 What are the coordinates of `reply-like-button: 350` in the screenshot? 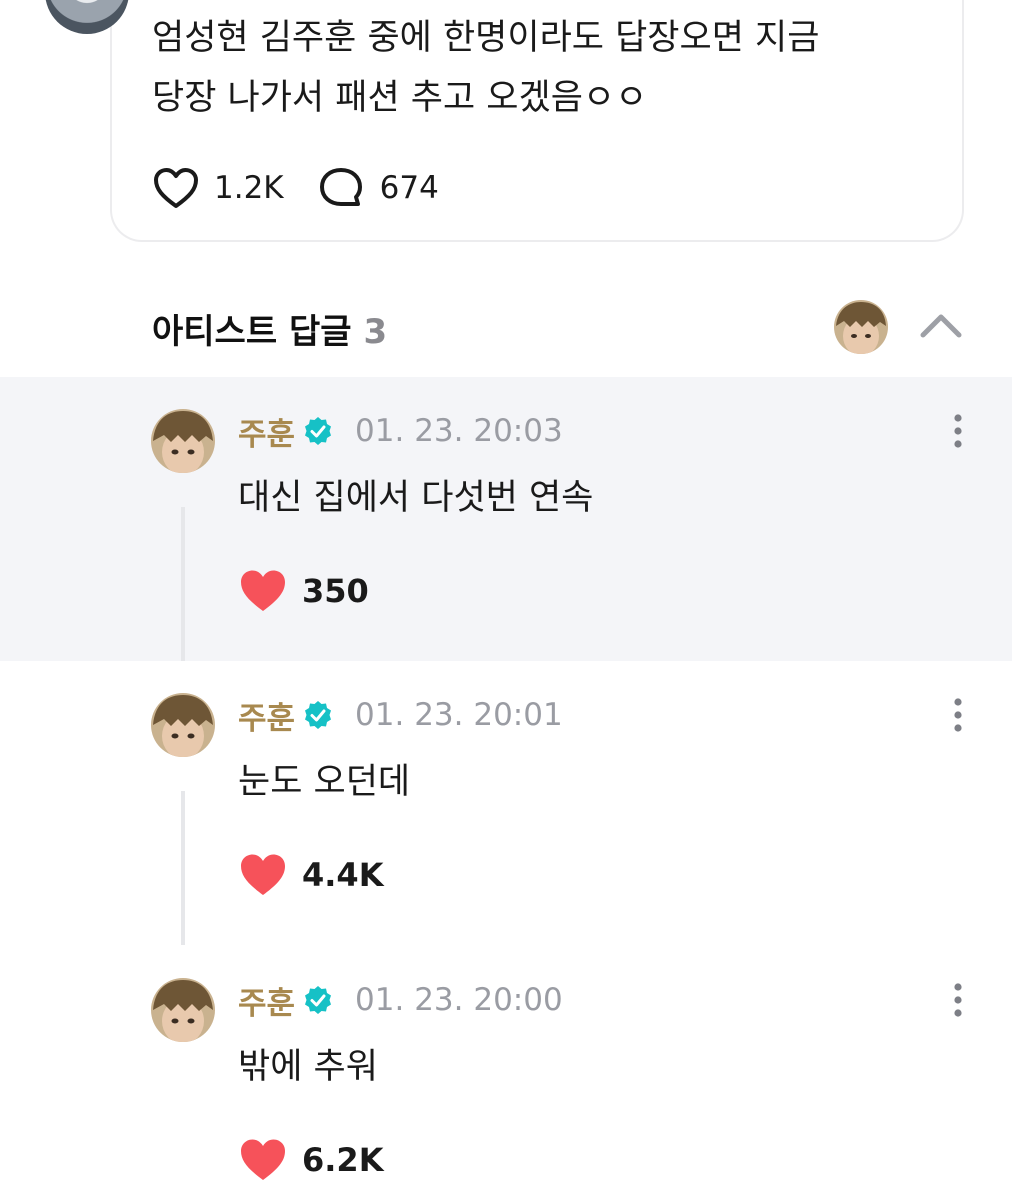 It's located at (303, 591).